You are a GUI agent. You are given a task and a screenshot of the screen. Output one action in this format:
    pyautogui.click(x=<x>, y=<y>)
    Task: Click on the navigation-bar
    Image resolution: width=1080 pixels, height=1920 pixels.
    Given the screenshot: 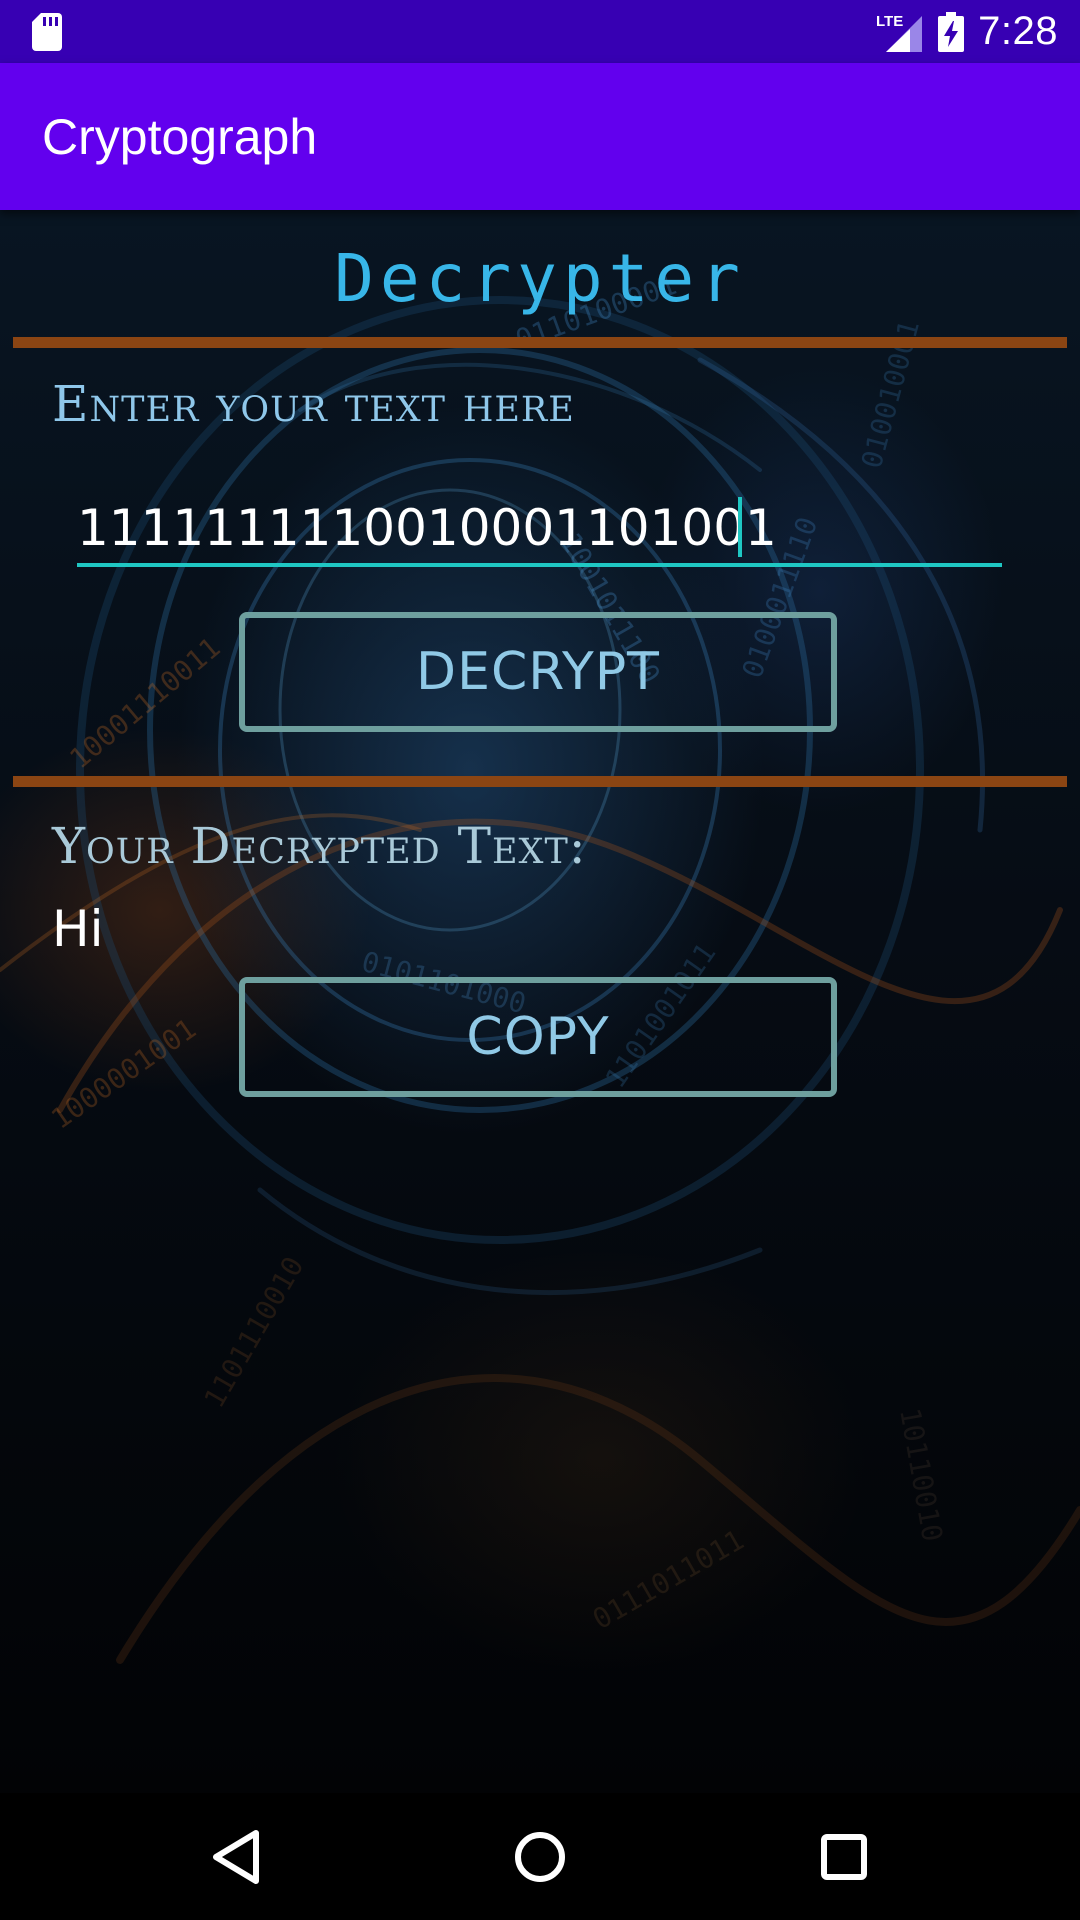 What is the action you would take?
    pyautogui.click(x=540, y=1856)
    